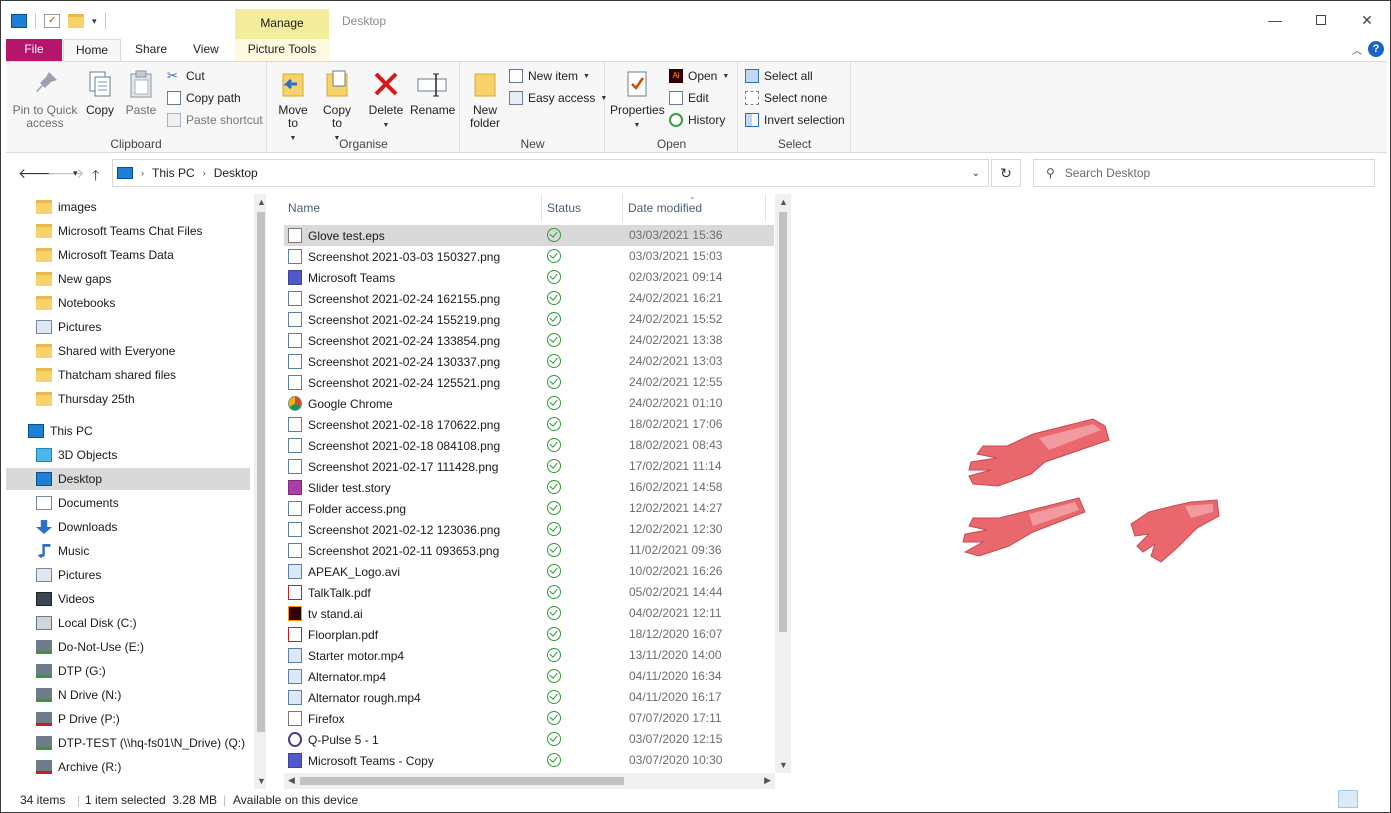 The width and height of the screenshot is (1391, 813). I want to click on collapse-ribbon-icon: ︿, so click(1357, 49).